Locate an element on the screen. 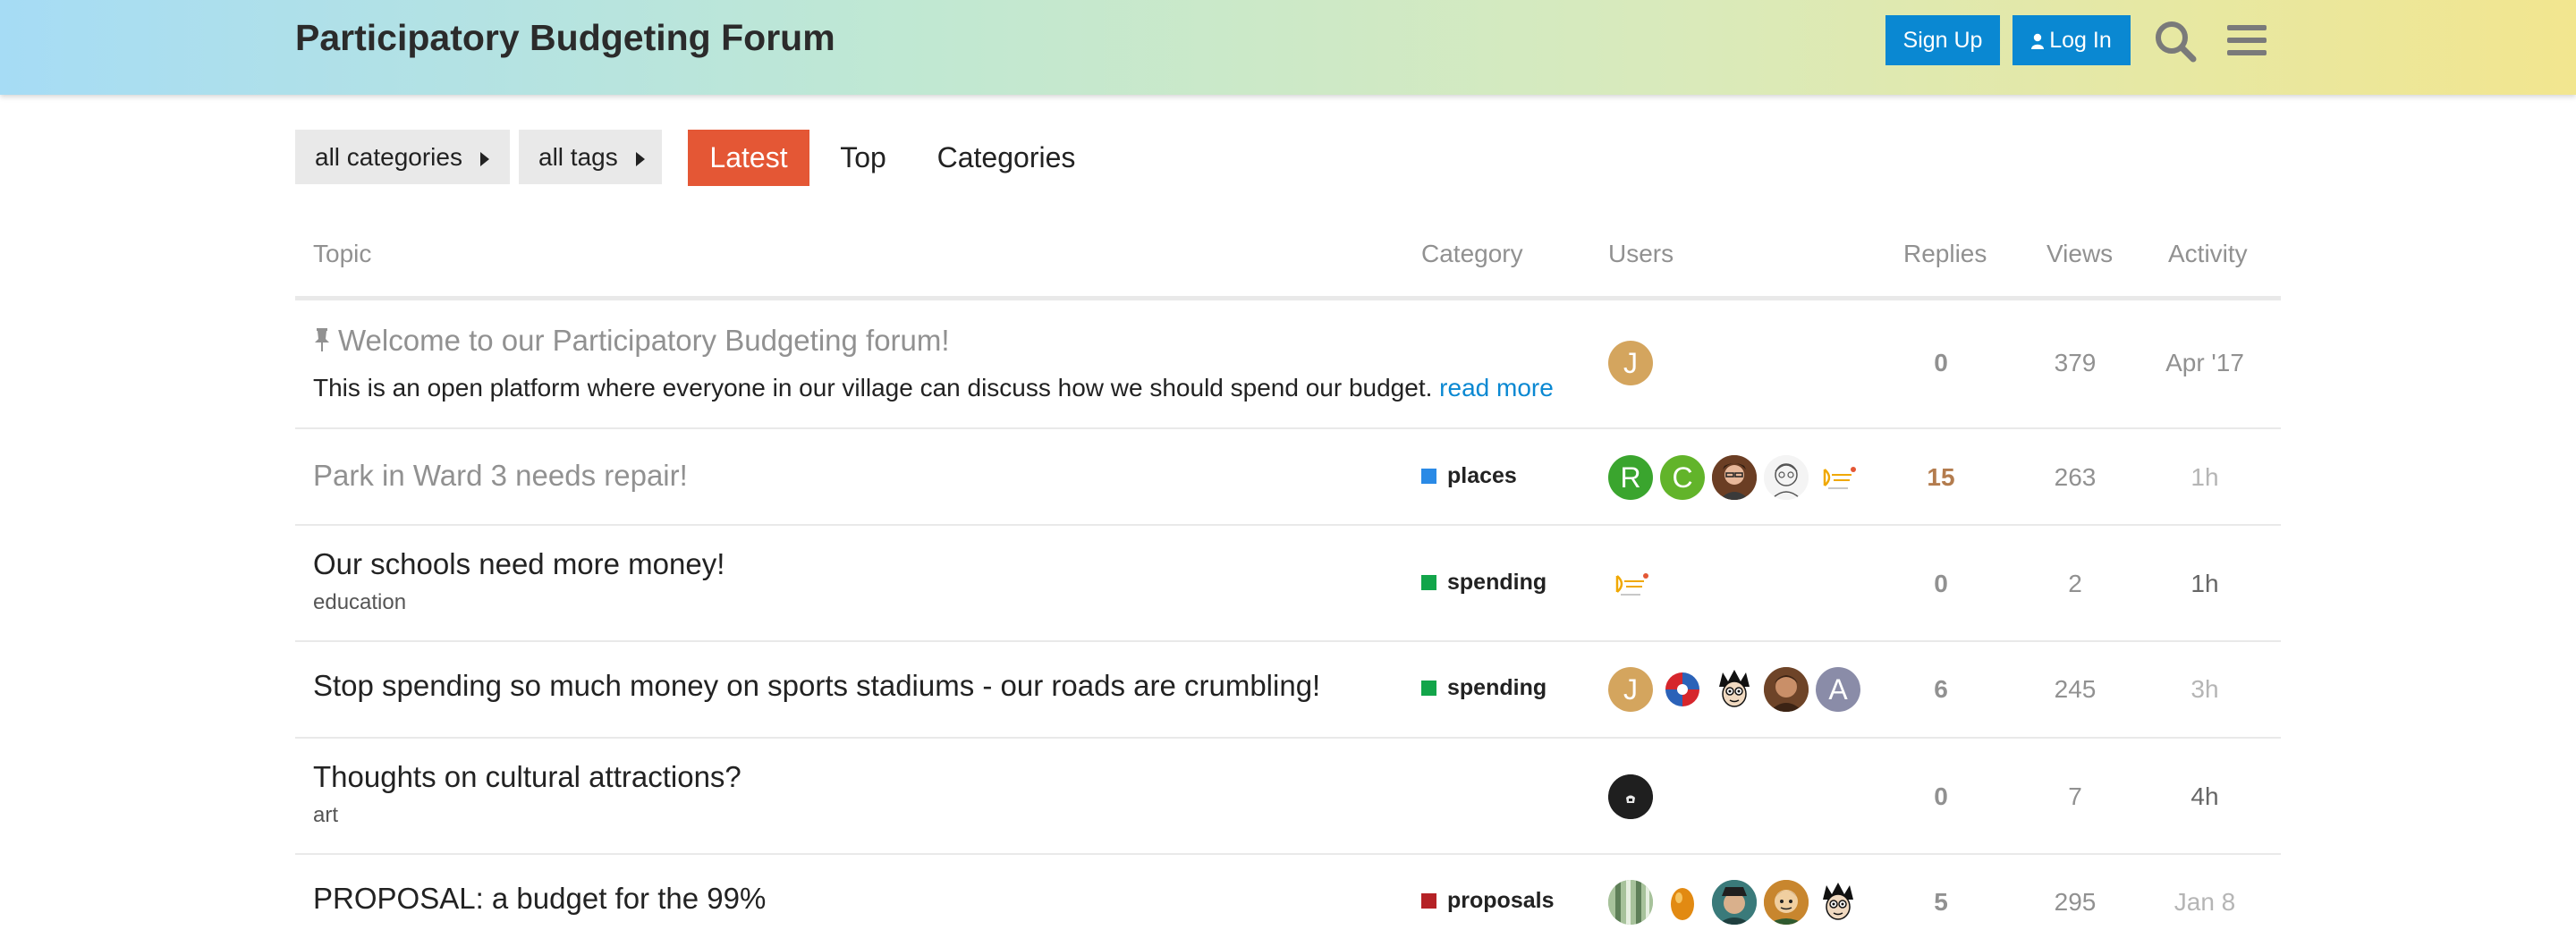  read-more-link: read more is located at coordinates (1496, 388).